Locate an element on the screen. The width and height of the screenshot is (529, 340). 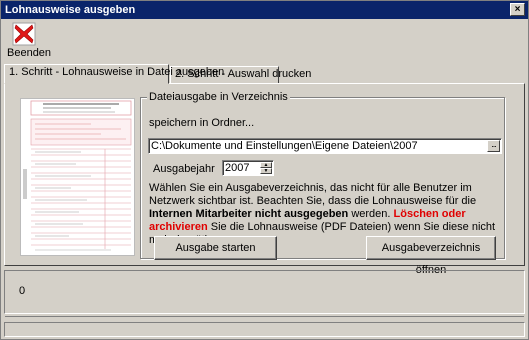
close-icon: × is located at coordinates (517, 9).